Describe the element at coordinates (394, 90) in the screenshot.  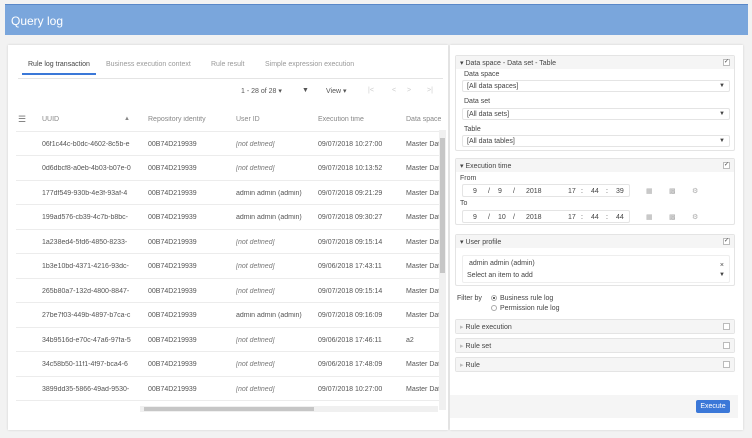
I see `prev-page-button: <` at that location.